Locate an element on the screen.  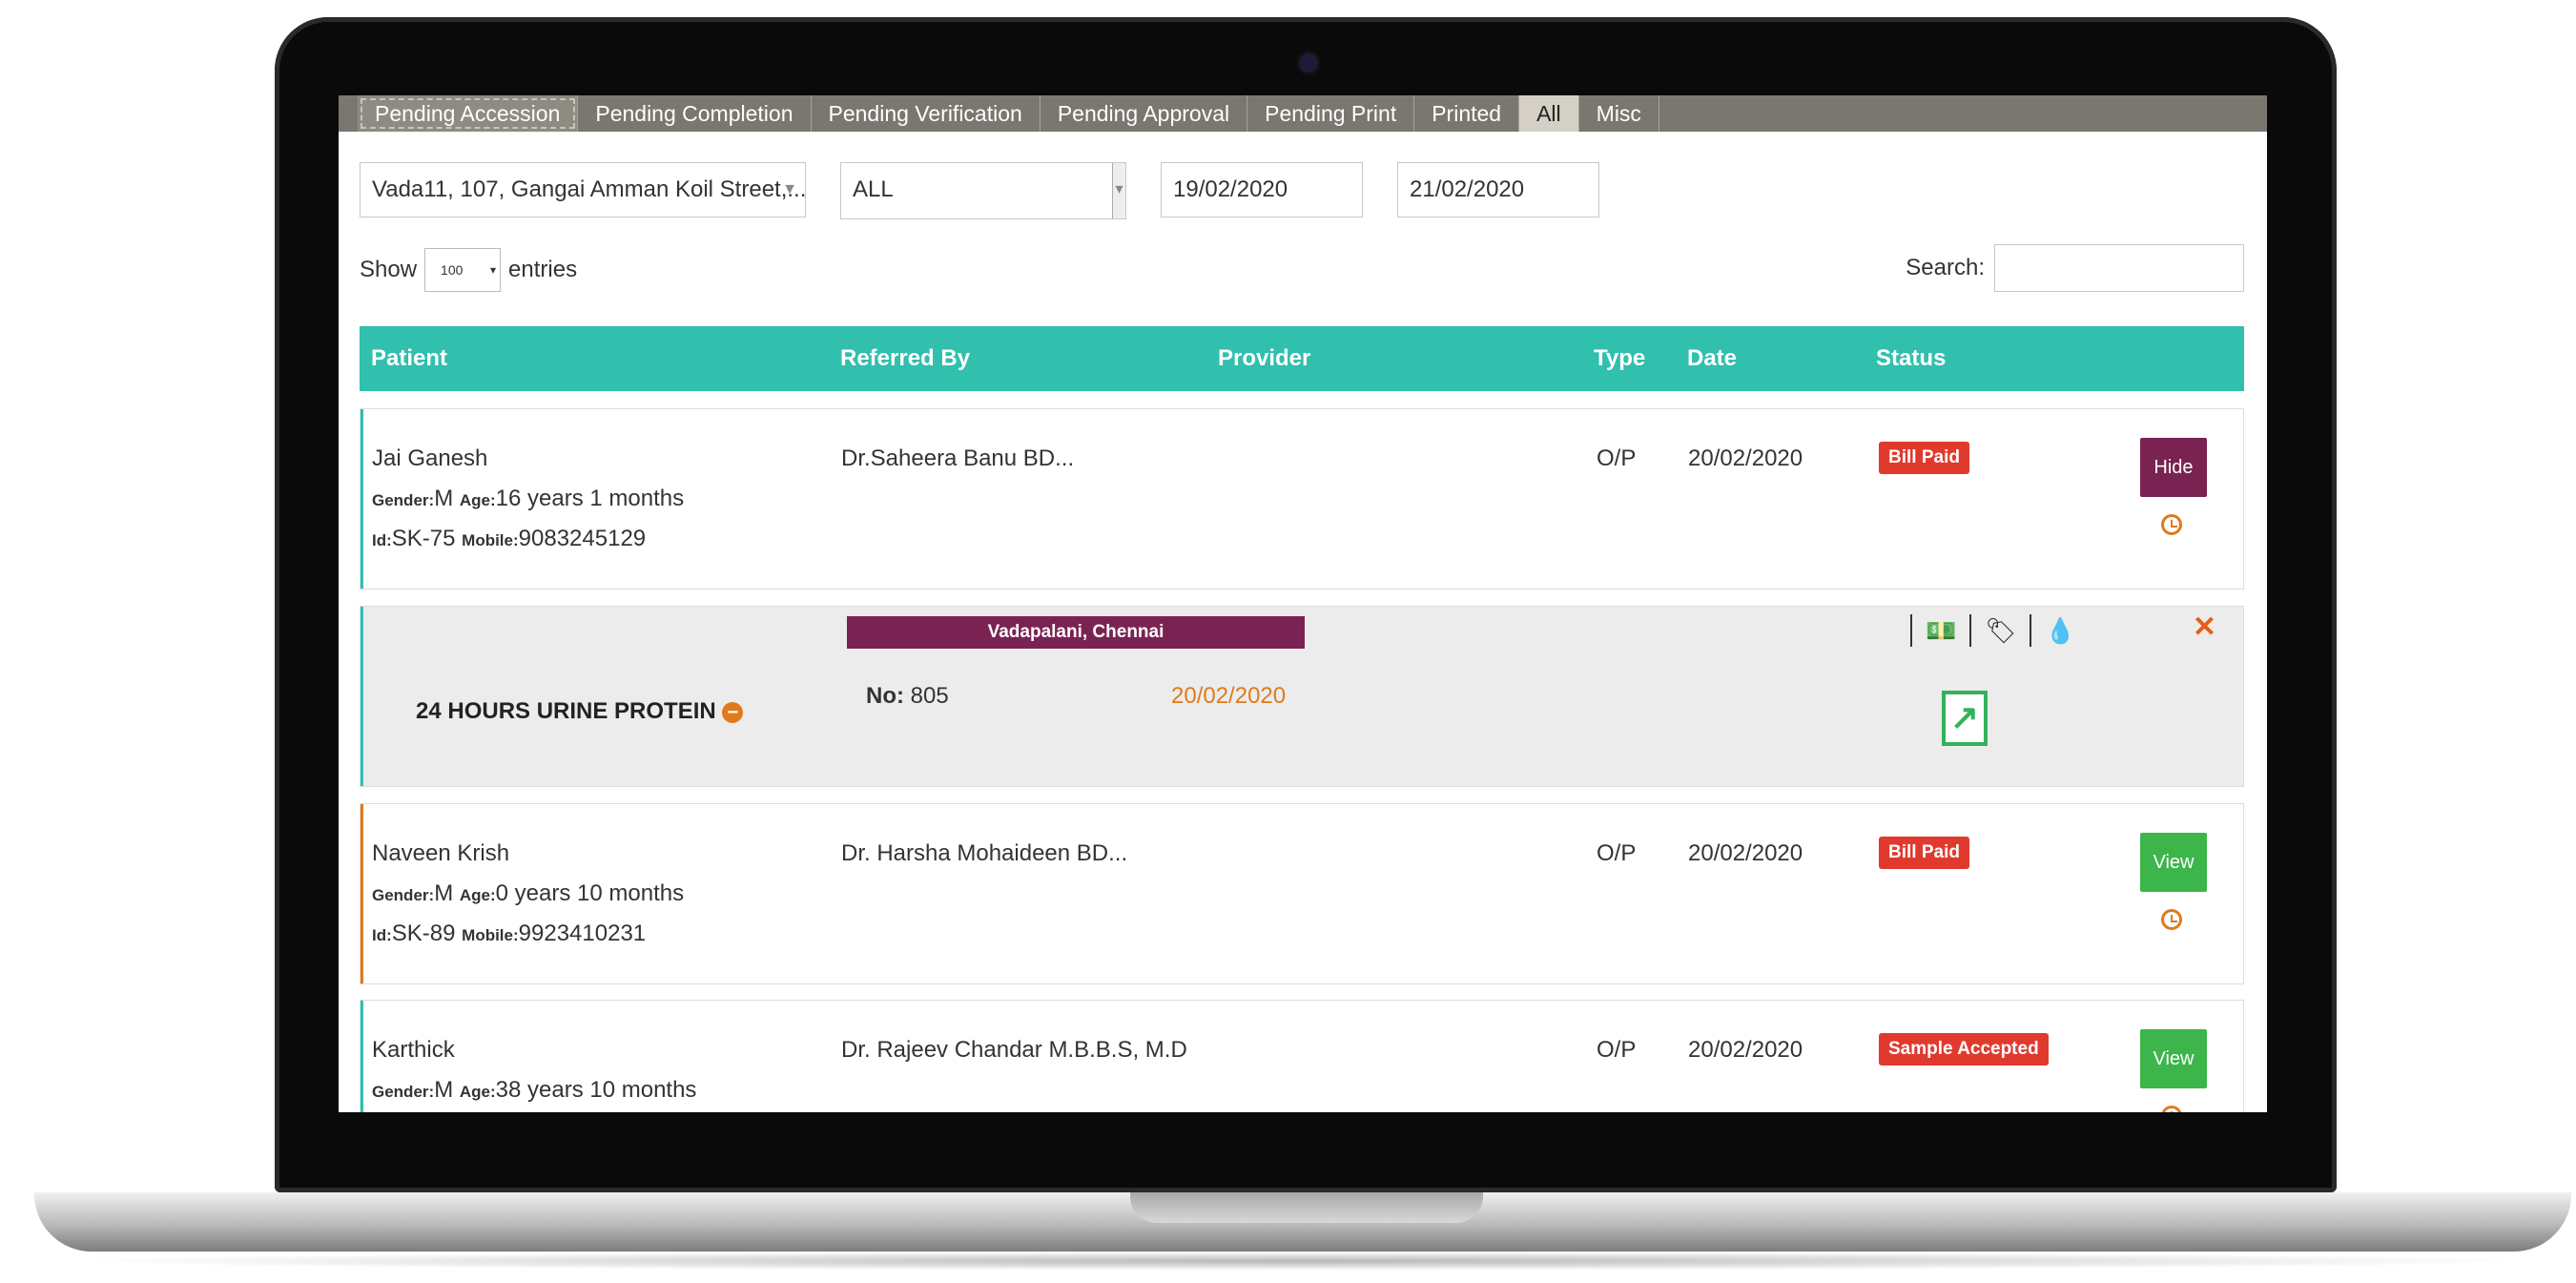
show-label: Show is located at coordinates (389, 269).